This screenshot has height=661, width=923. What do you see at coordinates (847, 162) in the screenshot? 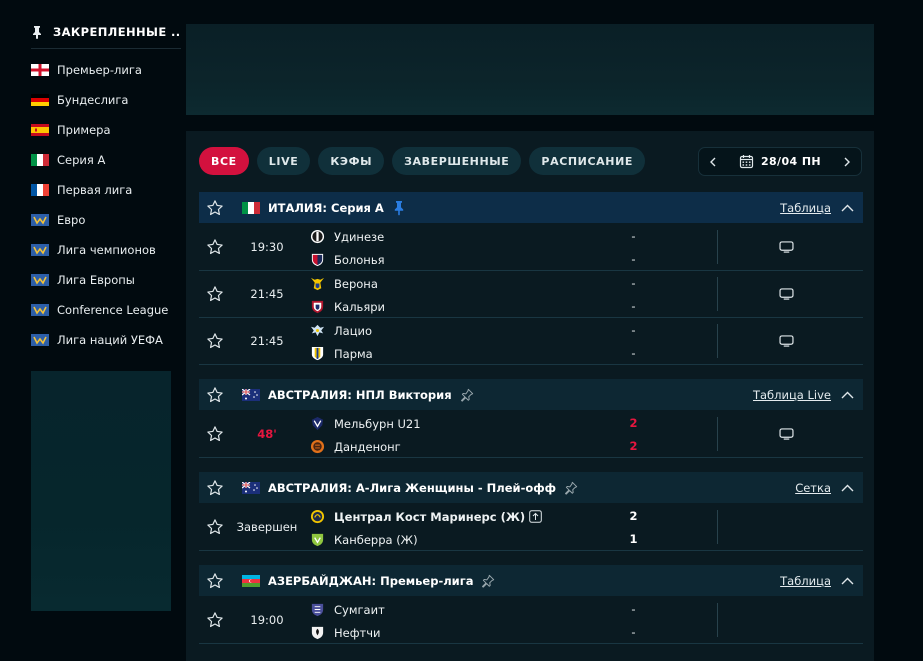
I see `chevron-right-icon` at bounding box center [847, 162].